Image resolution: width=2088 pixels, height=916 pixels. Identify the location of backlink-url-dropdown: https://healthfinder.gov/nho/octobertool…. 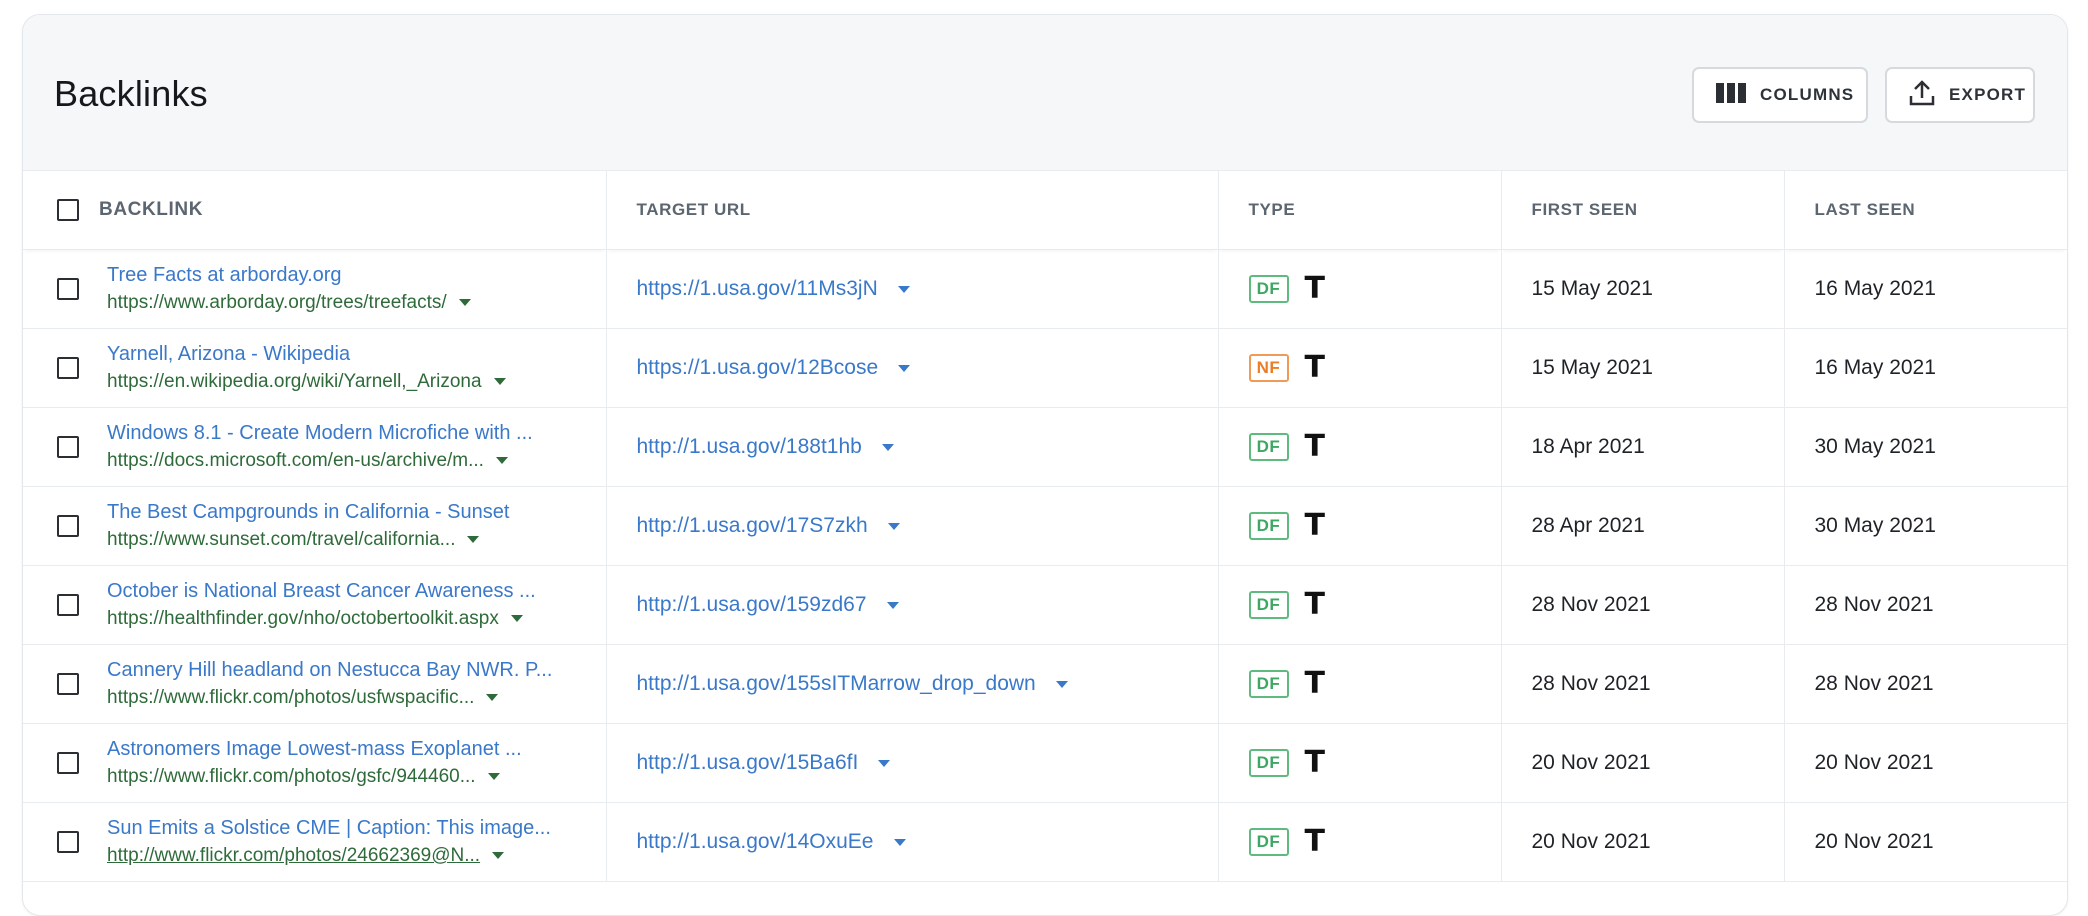
(321, 618).